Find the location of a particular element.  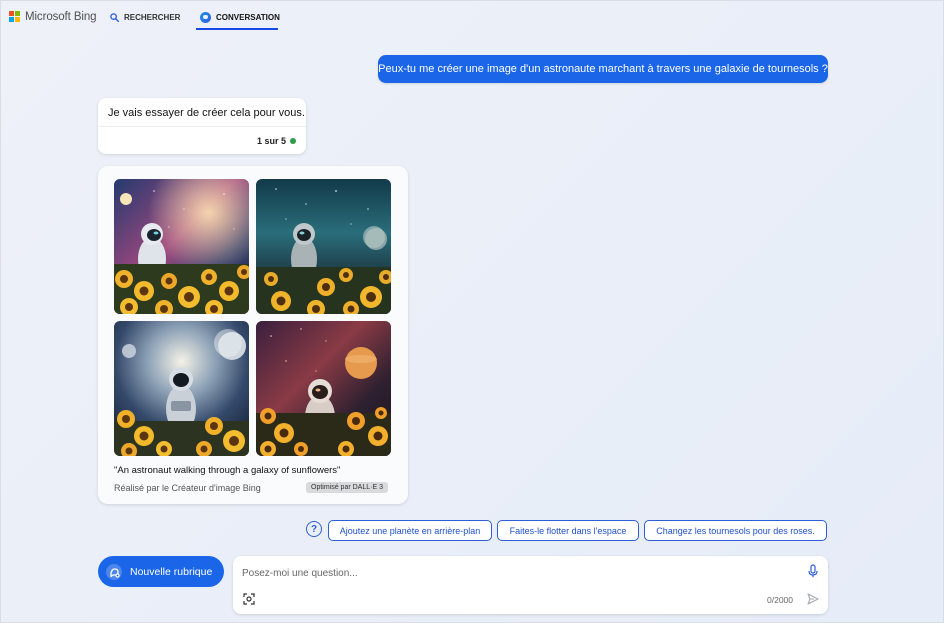

tab-search: RECHERCHER is located at coordinates (145, 17).